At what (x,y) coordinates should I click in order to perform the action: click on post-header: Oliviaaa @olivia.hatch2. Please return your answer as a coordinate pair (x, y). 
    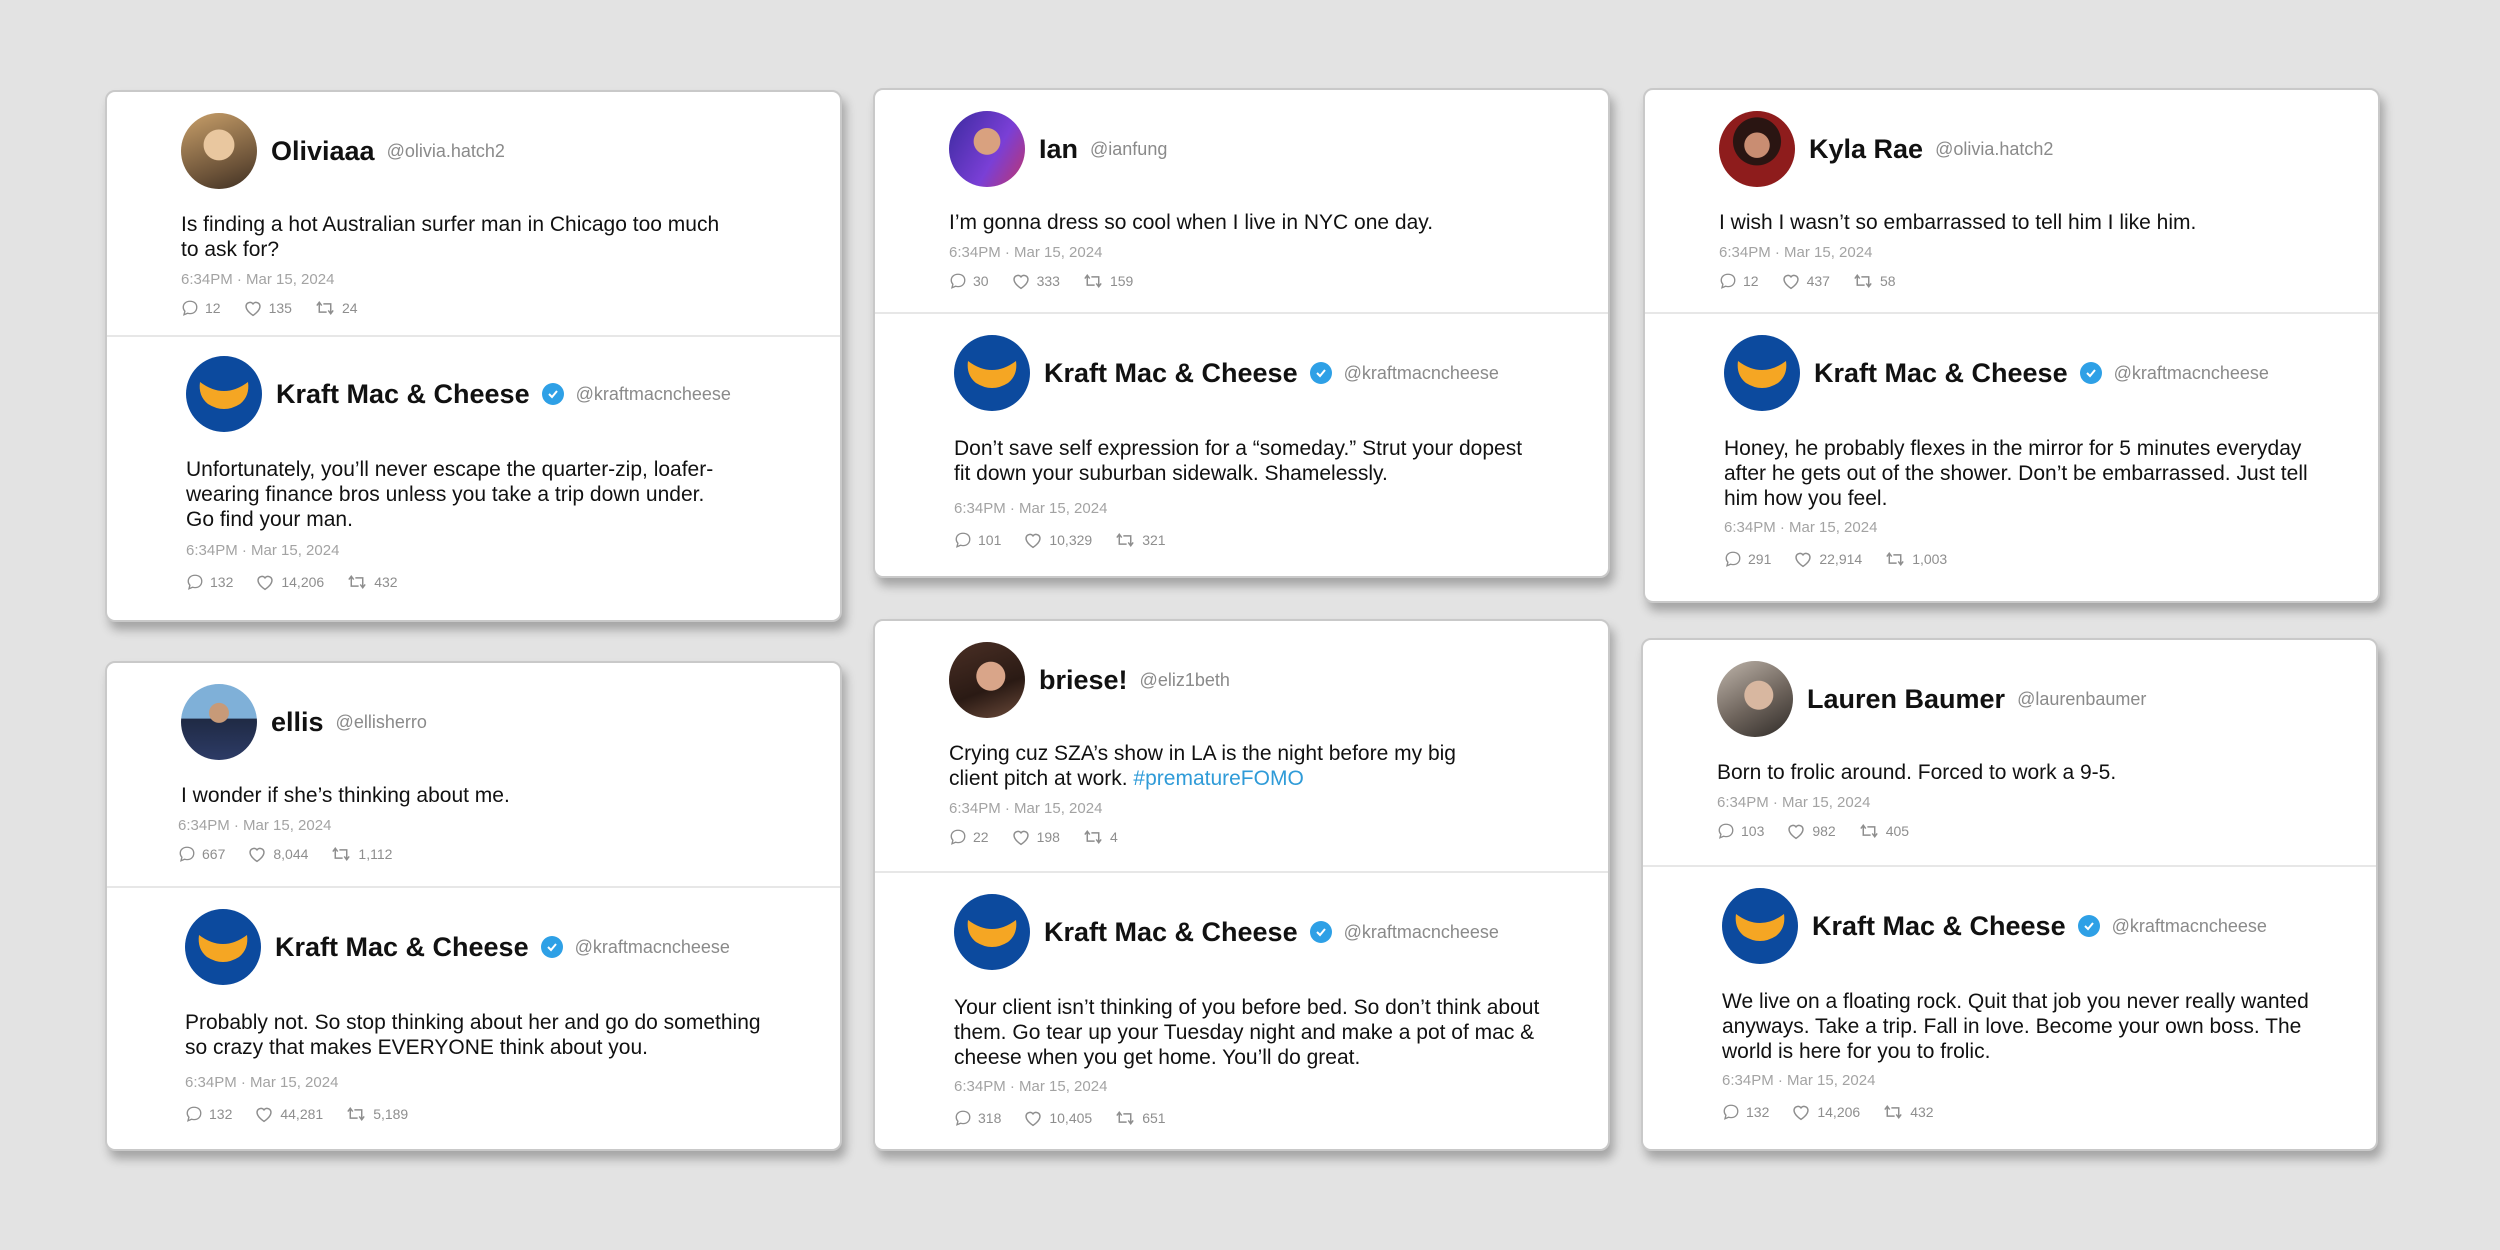
    Looking at the image, I should click on (510, 151).